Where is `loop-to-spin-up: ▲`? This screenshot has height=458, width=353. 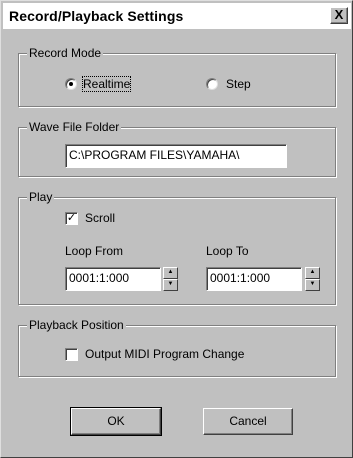
loop-to-spin-up: ▲ is located at coordinates (312, 273).